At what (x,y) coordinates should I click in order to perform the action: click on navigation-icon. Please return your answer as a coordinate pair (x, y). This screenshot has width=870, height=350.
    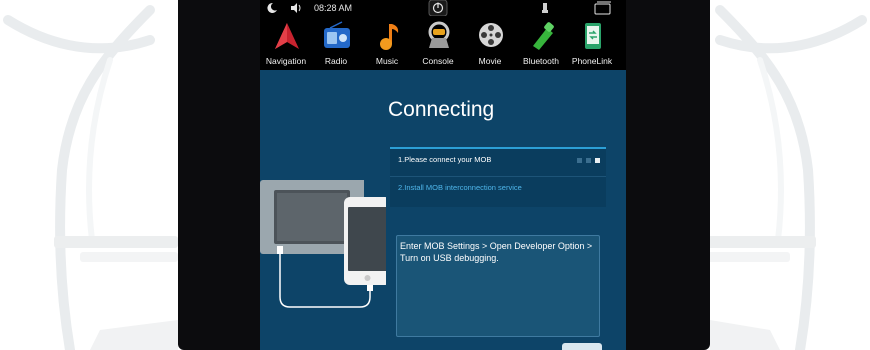
    Looking at the image, I should click on (287, 36).